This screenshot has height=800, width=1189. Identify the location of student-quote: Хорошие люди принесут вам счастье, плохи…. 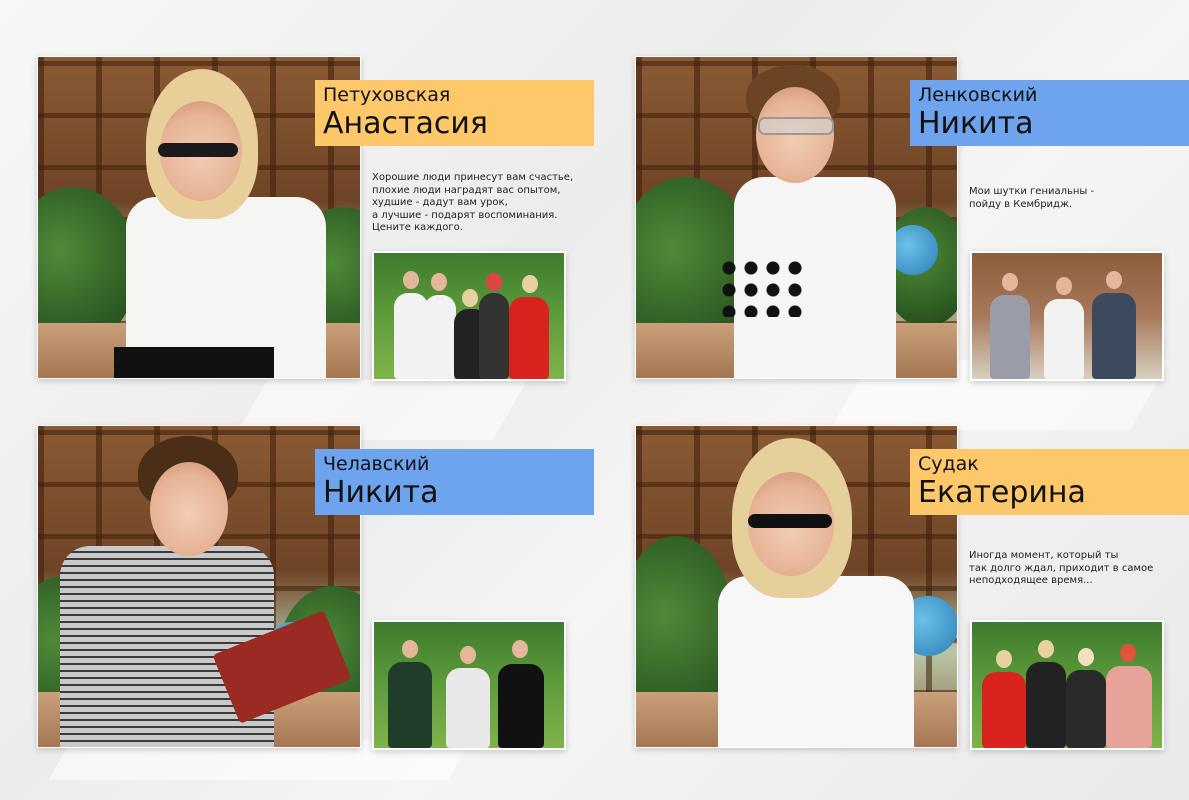
(473, 202).